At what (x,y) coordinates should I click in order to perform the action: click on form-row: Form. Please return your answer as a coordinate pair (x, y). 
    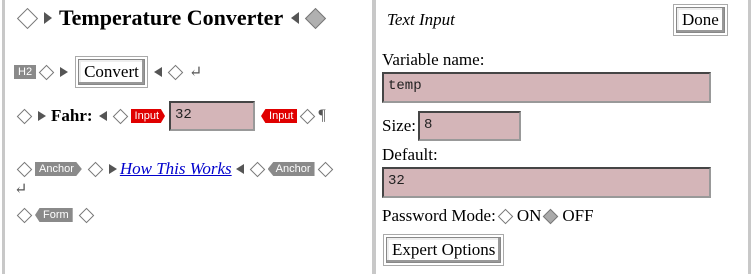
    Looking at the image, I should click on (55, 215).